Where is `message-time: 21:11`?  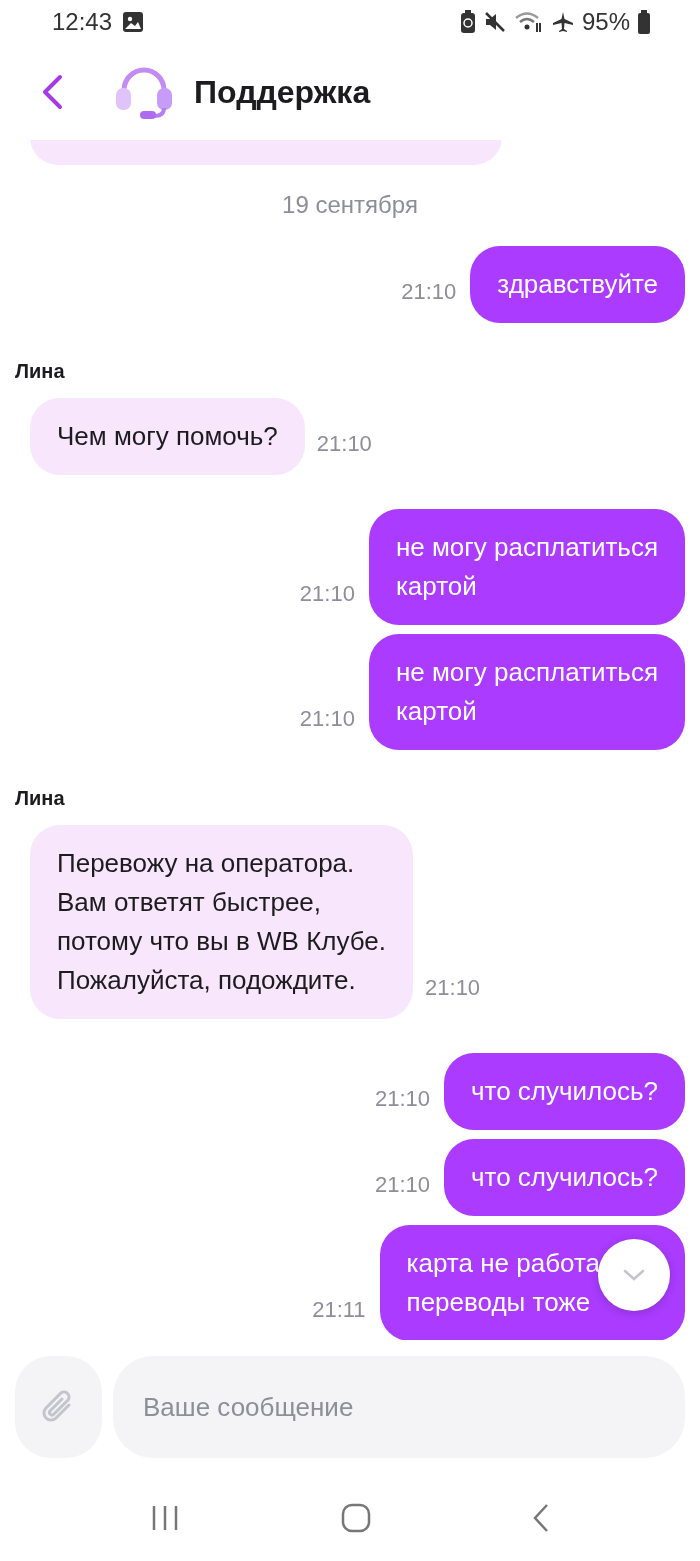 message-time: 21:11 is located at coordinates (339, 1310).